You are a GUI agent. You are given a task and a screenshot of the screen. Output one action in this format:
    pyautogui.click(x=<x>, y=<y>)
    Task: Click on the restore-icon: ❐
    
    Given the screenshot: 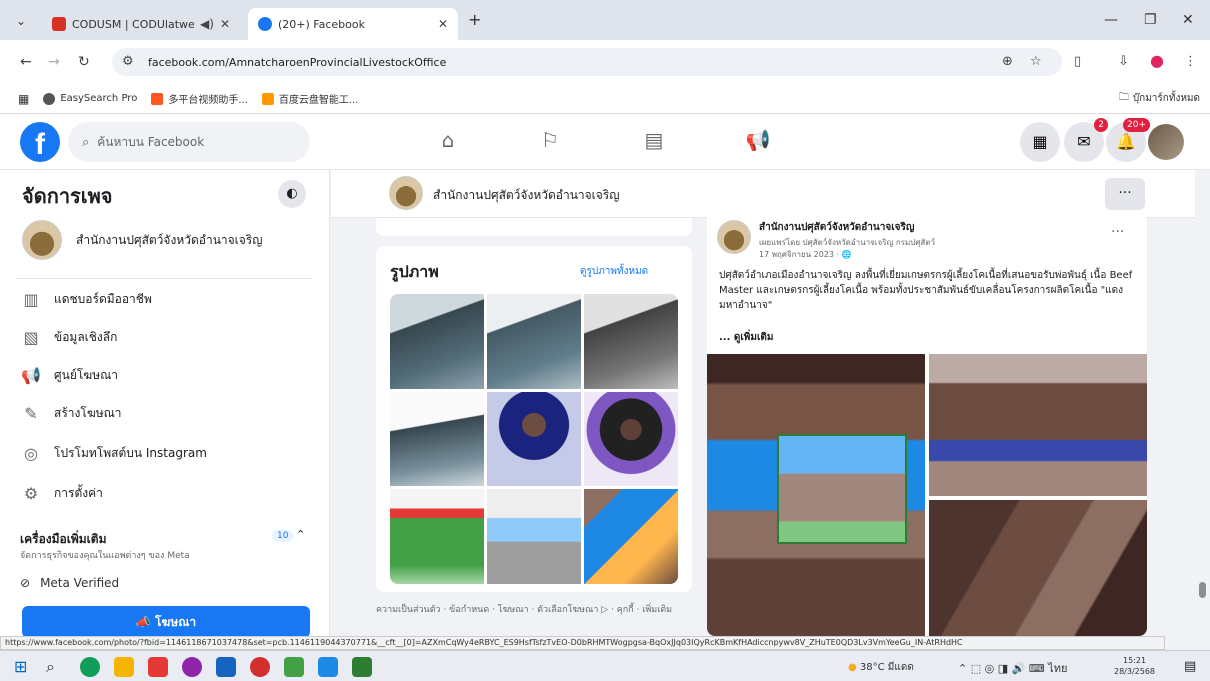 What is the action you would take?
    pyautogui.click(x=1150, y=20)
    